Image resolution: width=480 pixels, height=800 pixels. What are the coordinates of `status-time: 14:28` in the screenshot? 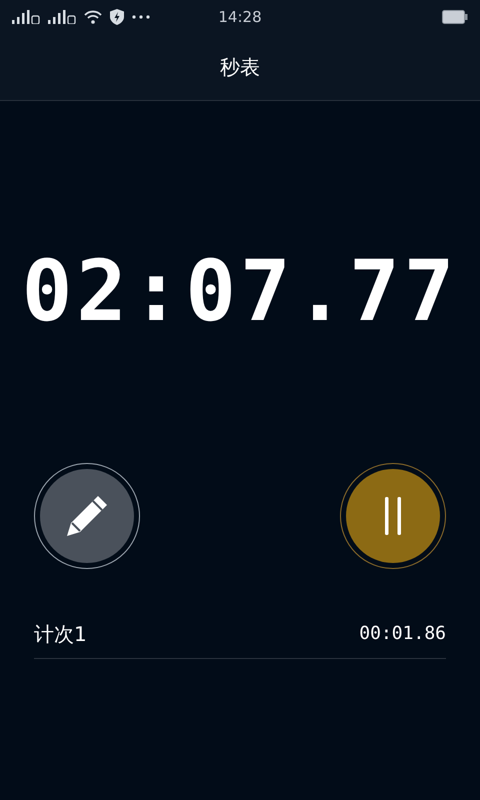 It's located at (240, 17).